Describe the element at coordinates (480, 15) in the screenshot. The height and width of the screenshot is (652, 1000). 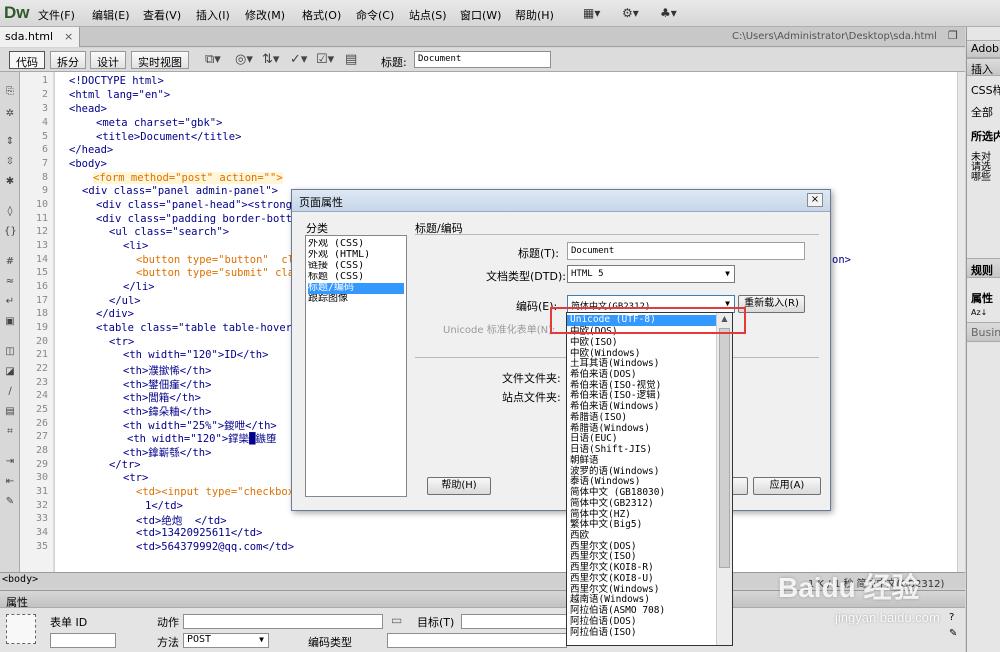
I see `menu-window: 窗口(W)` at that location.